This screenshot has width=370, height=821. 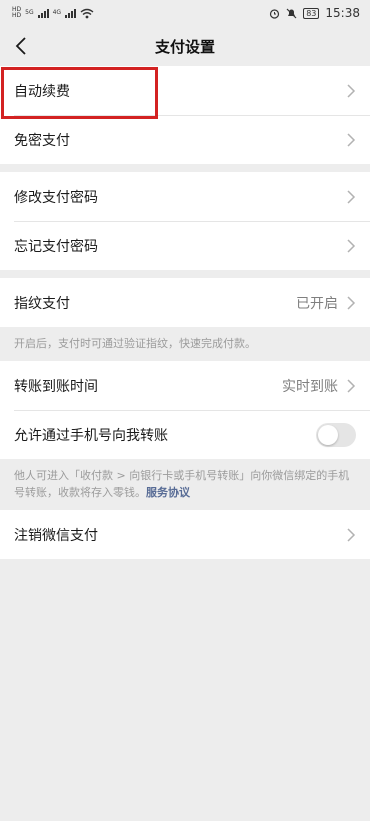 I want to click on status-bar: HD HD 5G 4G 83 15:38, so click(x=185, y=13).